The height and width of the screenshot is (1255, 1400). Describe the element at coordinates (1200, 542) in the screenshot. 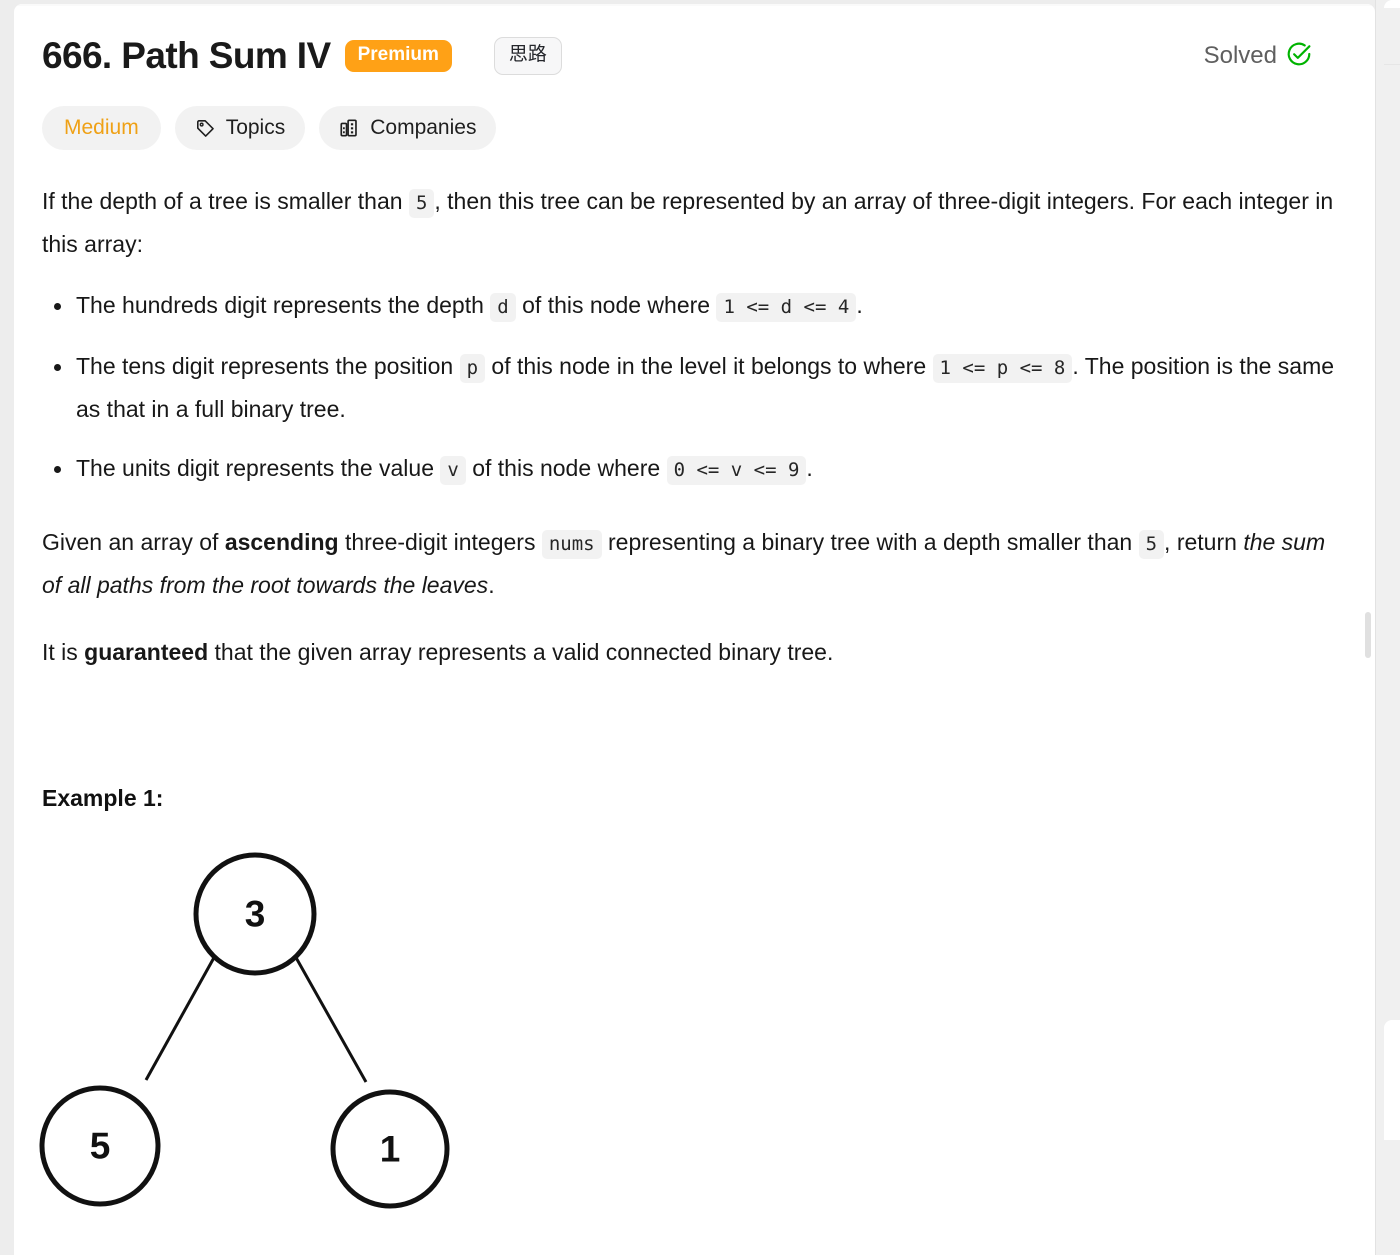

I see `given-text-4: , return` at that location.